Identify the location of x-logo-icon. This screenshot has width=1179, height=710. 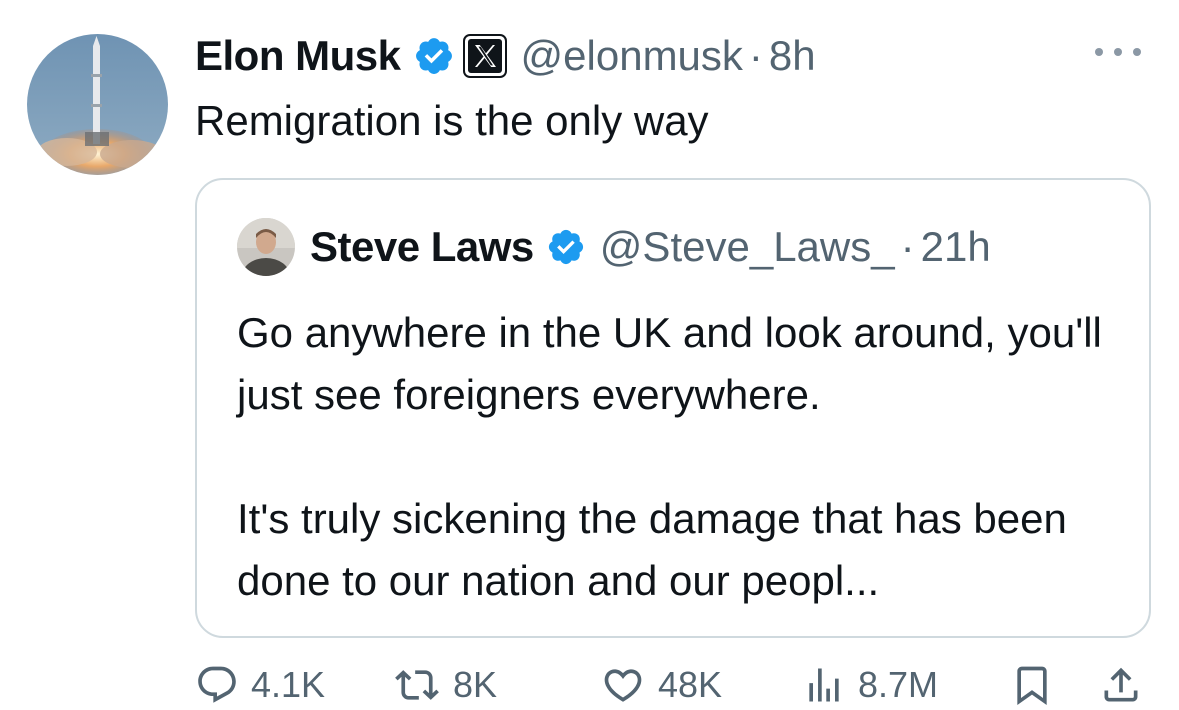
(484, 56).